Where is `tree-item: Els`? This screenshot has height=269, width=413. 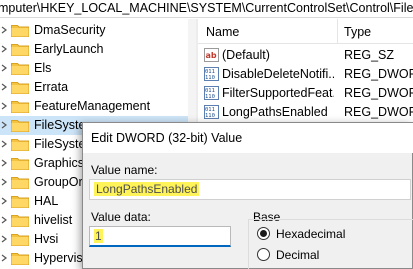
tree-item: Els is located at coordinates (97, 68).